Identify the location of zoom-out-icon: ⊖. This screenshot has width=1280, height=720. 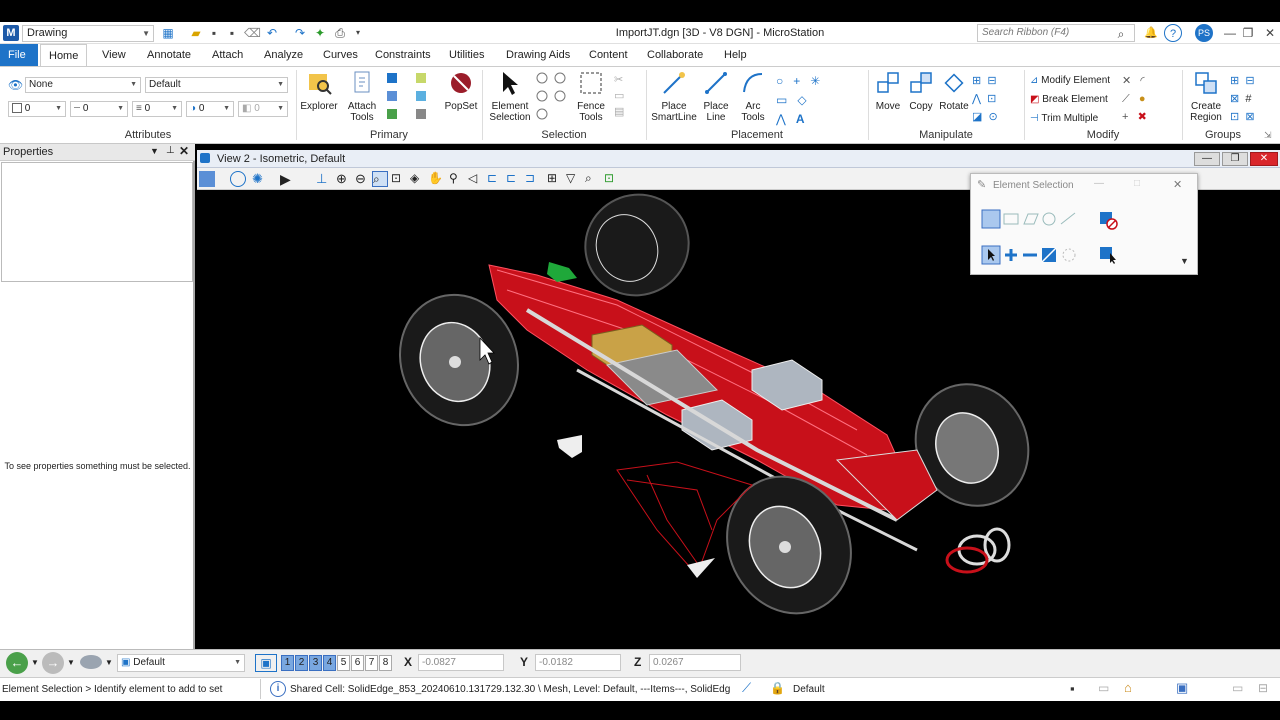
(363, 179).